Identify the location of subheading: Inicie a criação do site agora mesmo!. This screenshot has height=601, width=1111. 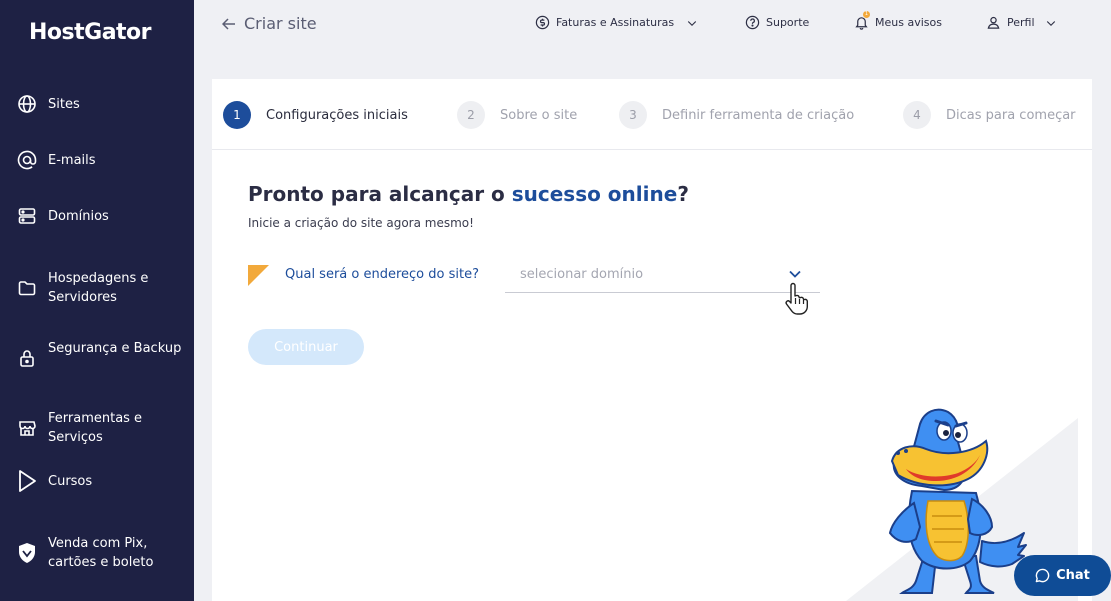
(361, 223).